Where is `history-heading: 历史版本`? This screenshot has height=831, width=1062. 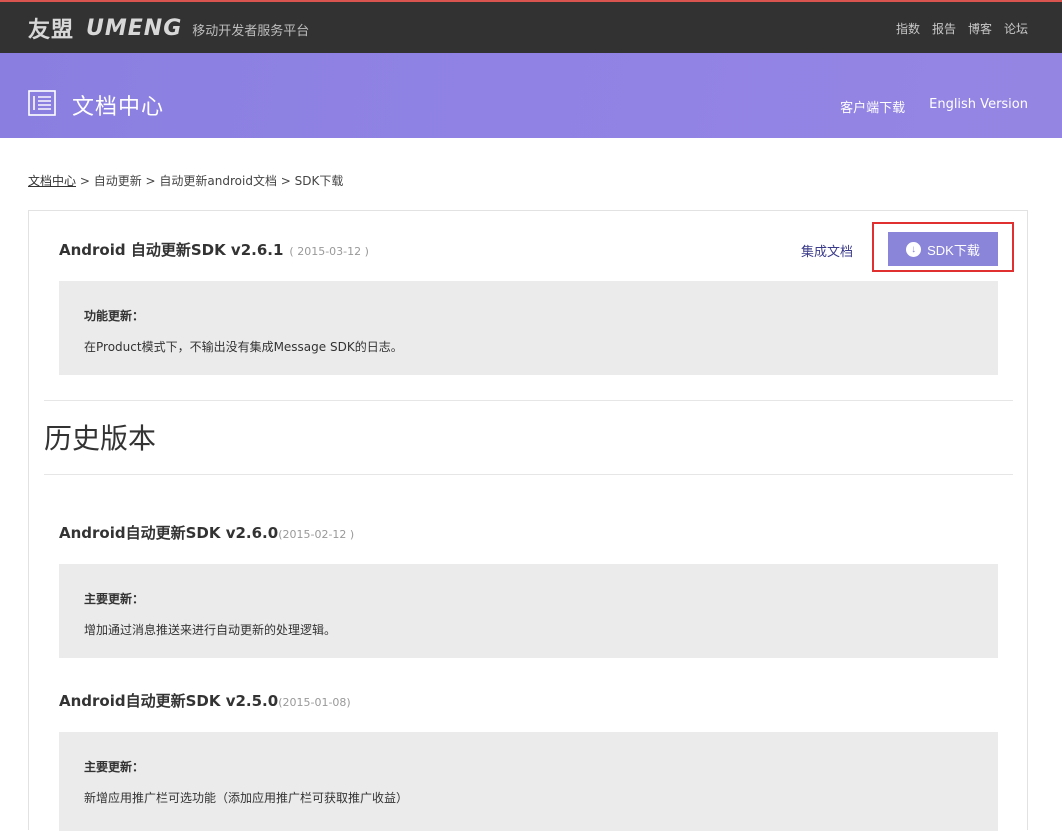 history-heading: 历史版本 is located at coordinates (100, 438).